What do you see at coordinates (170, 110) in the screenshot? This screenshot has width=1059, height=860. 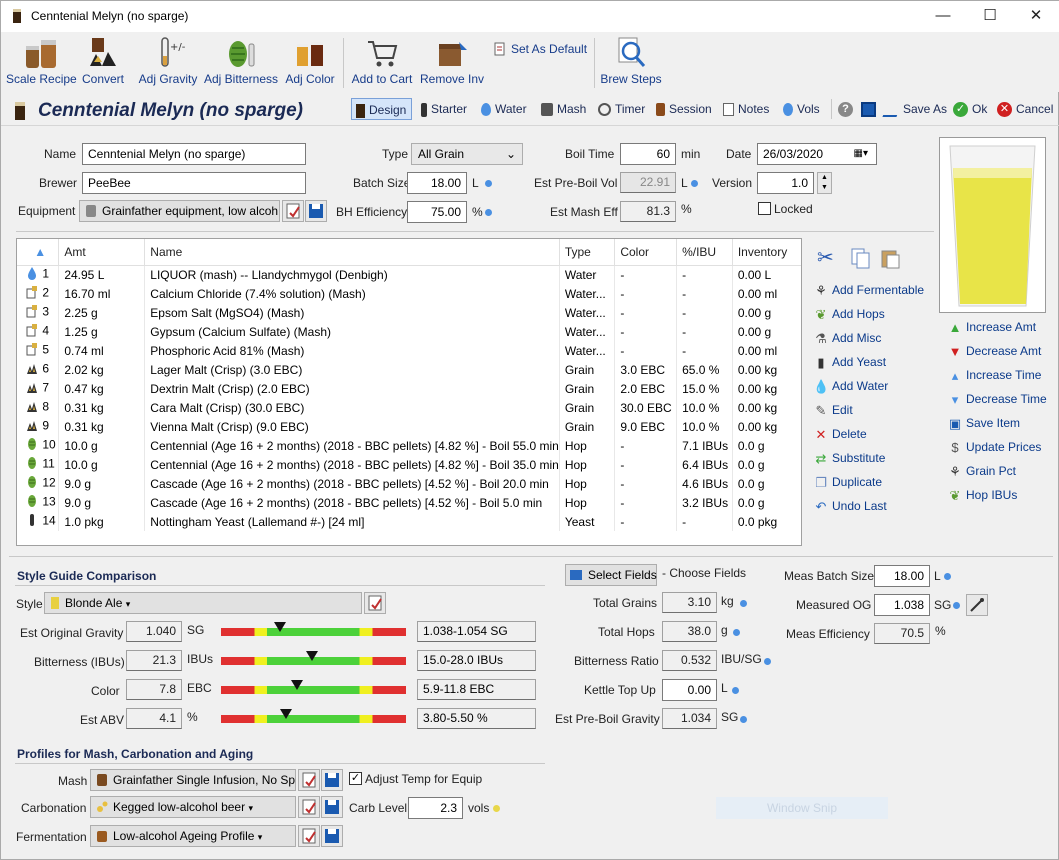 I see `recipe-title: Cenntenial Melyn (no sparge)` at bounding box center [170, 110].